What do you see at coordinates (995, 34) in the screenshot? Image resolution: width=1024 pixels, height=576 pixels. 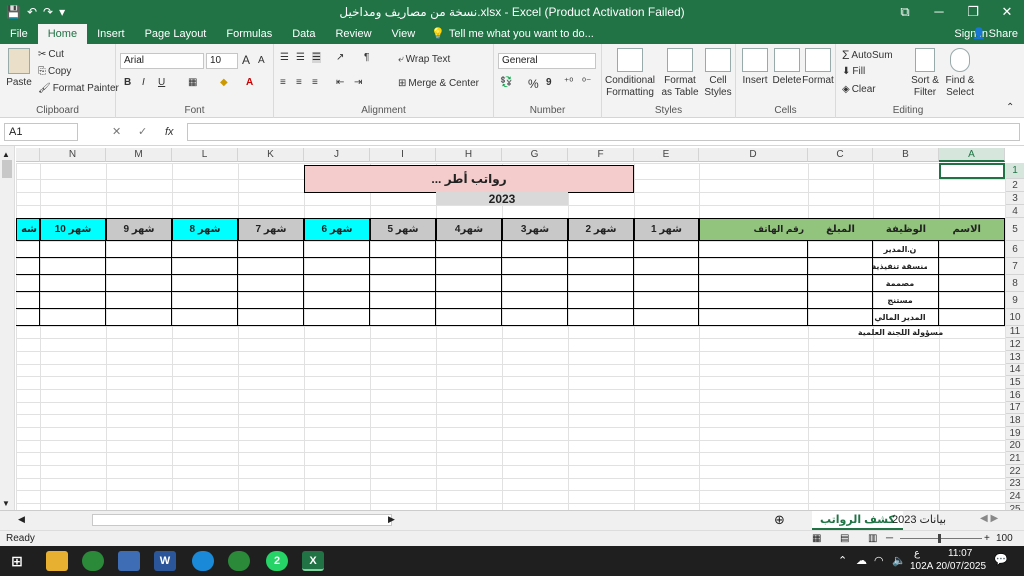 I see `share-button: 👤 Share` at bounding box center [995, 34].